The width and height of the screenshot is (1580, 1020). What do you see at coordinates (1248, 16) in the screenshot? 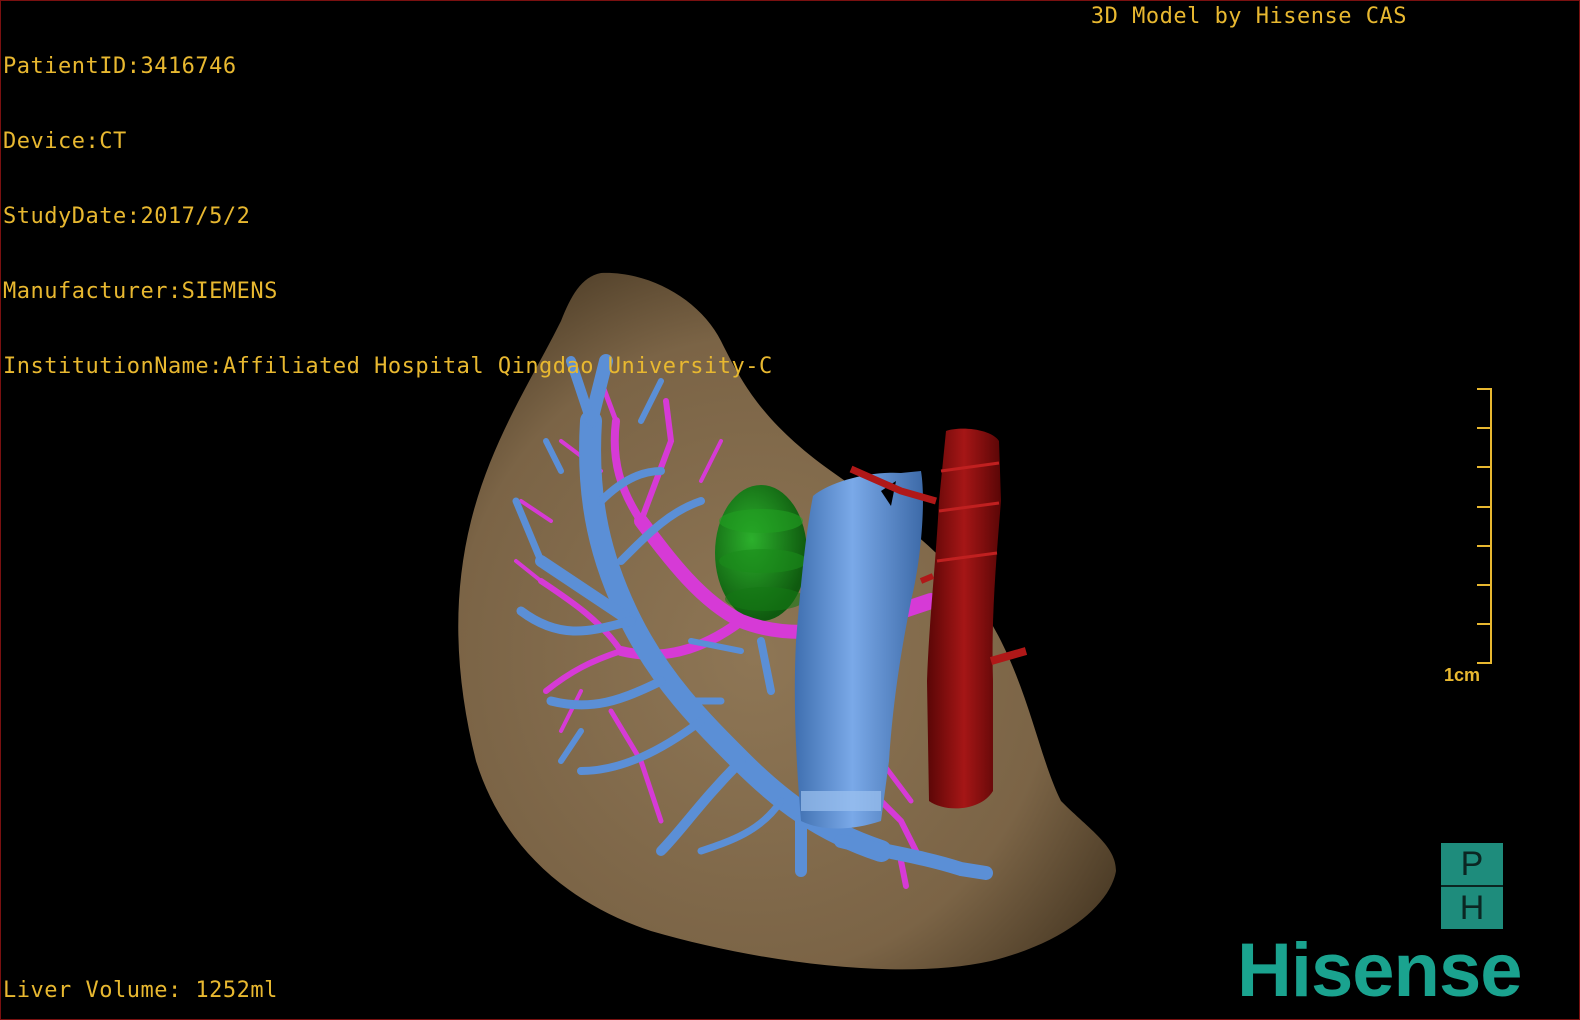
I see `model-credit-text: 3D Model by Hisense CAS` at bounding box center [1248, 16].